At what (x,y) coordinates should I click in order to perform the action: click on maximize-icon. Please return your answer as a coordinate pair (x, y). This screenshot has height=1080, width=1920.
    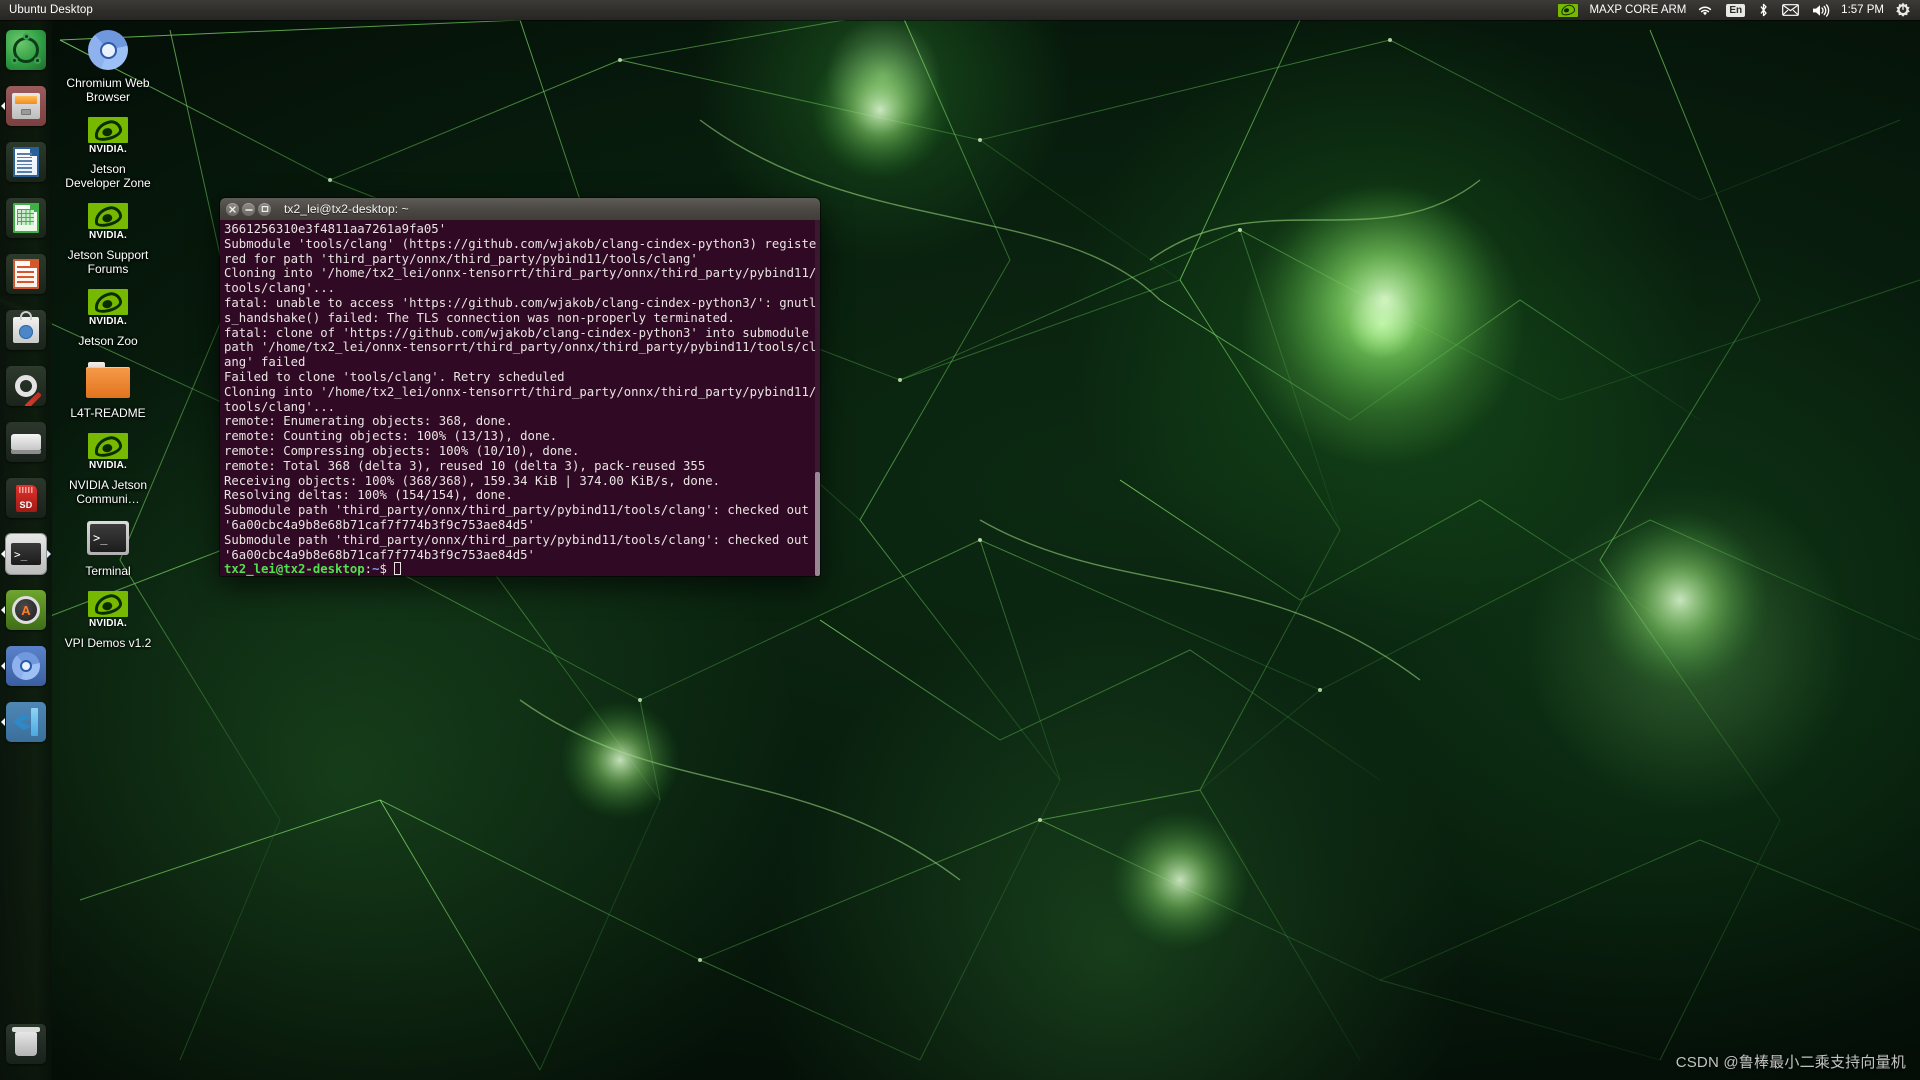
    Looking at the image, I should click on (264, 209).